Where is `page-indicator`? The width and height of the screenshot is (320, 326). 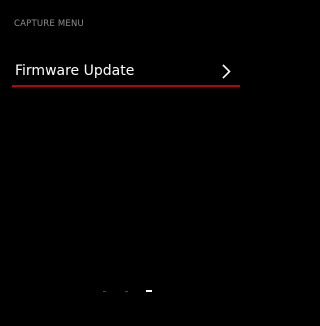
page-indicator is located at coordinates (122, 292).